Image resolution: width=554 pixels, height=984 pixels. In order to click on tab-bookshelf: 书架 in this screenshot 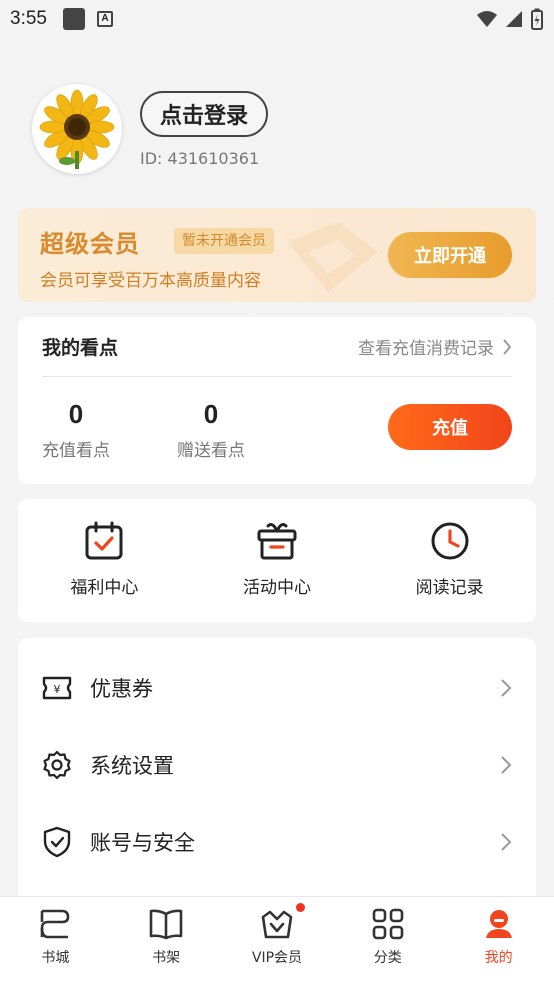, I will do `click(166, 940)`.